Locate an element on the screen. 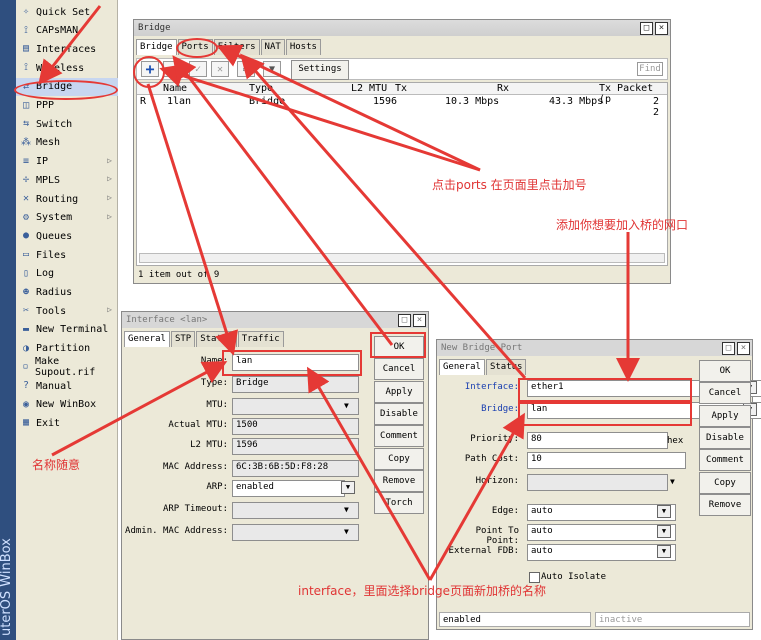 Image resolution: width=761 pixels, height=640 pixels. arrow-name-hint is located at coordinates (139, 409).